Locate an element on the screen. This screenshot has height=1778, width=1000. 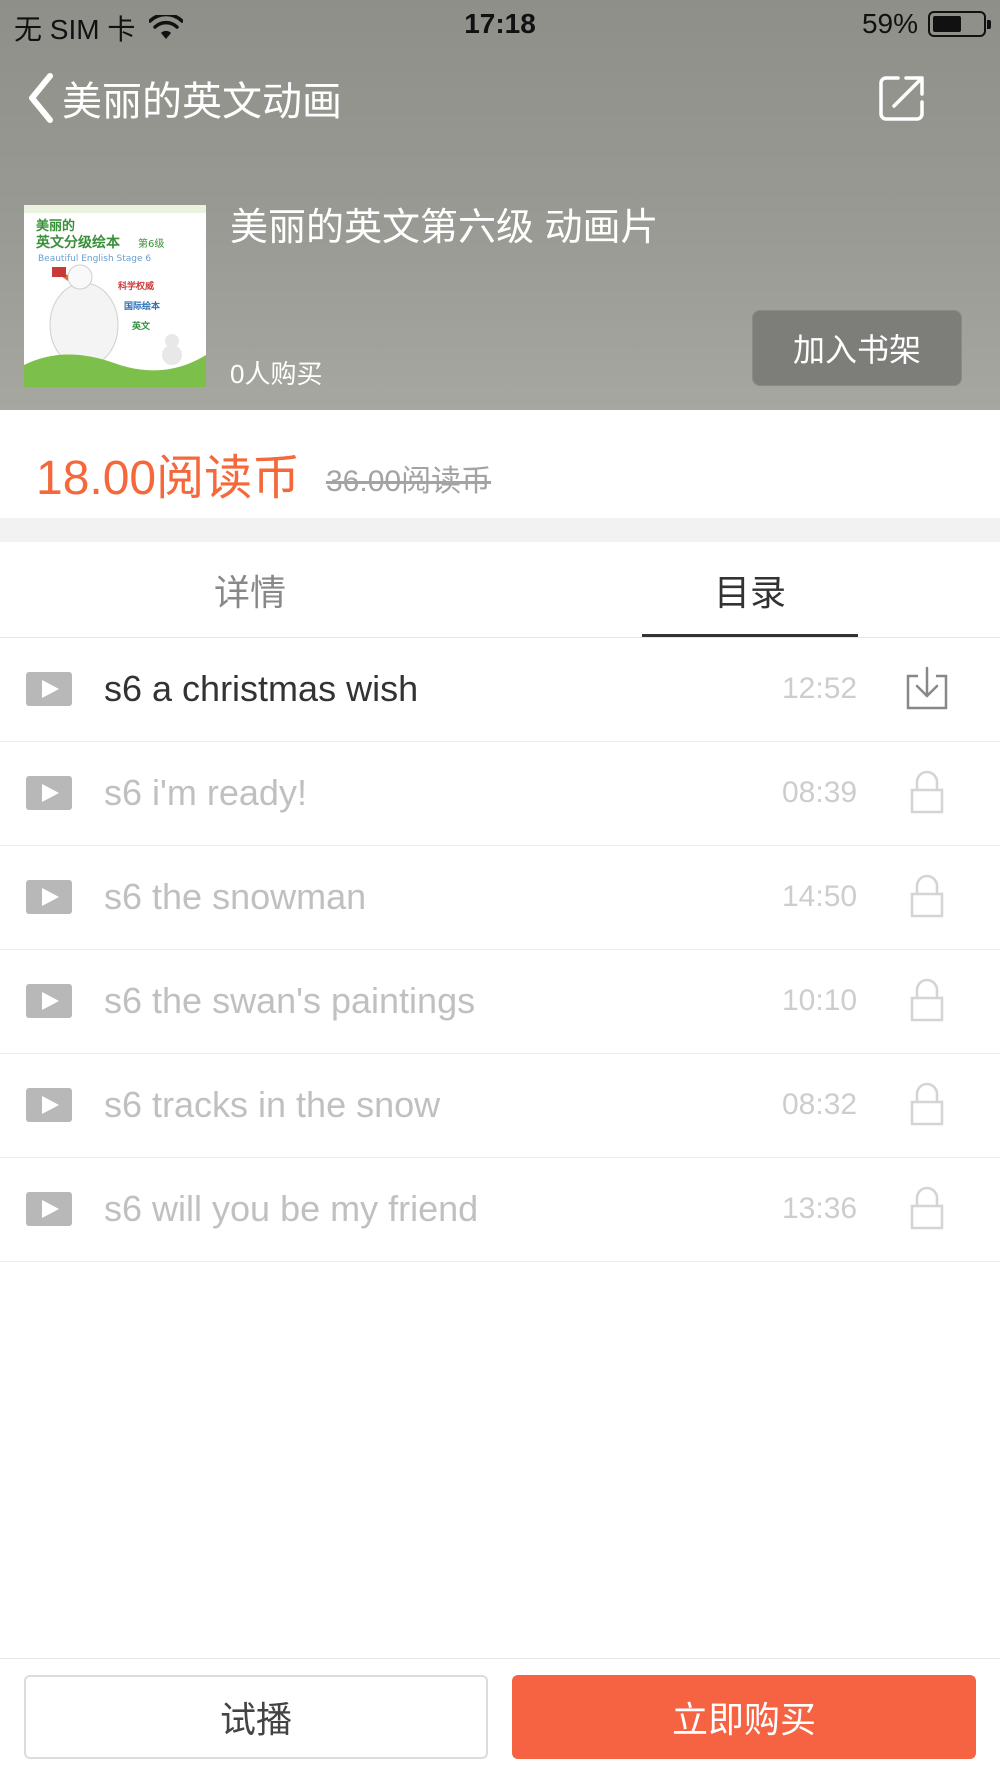
add-to-shelf-button: 加入书架 is located at coordinates (857, 348).